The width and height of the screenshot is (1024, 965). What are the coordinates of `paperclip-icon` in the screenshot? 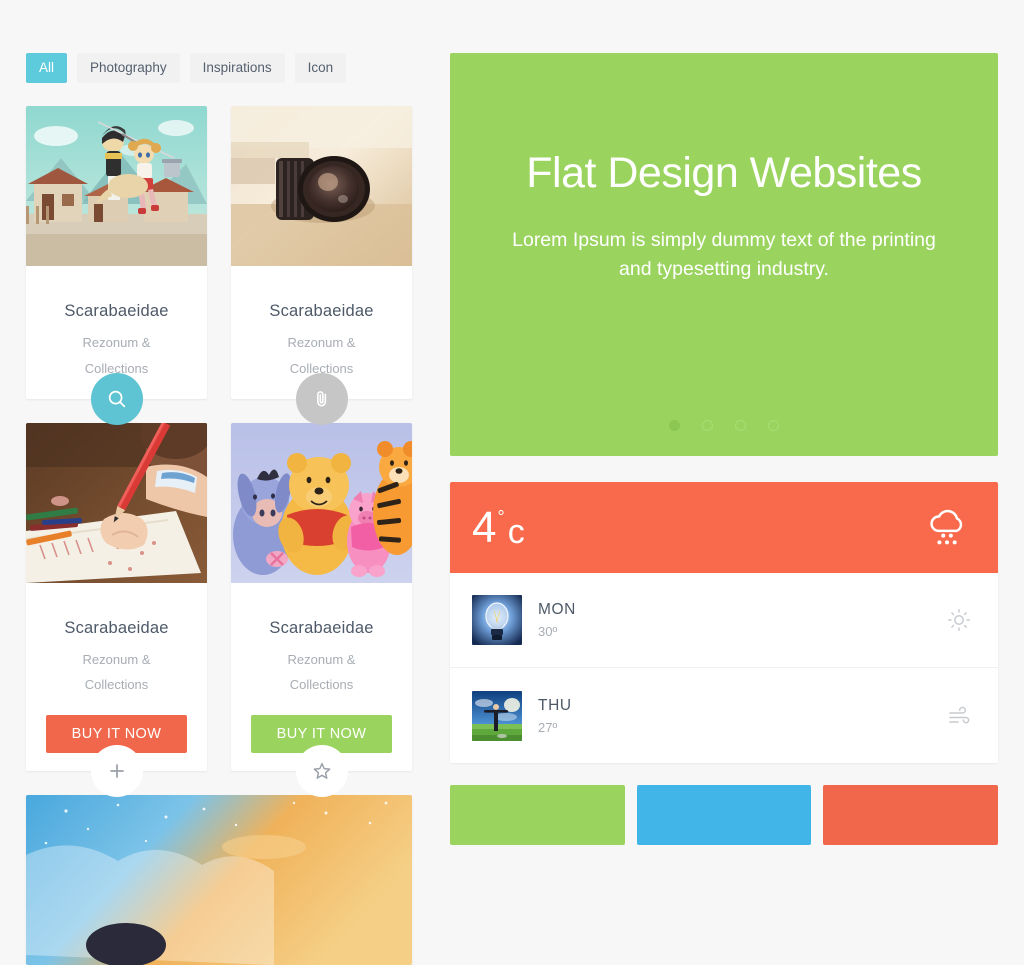 It's located at (321, 399).